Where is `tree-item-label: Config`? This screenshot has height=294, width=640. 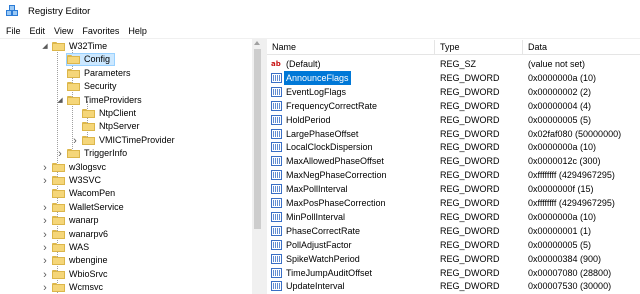
tree-item-label: Config is located at coordinates (97, 59).